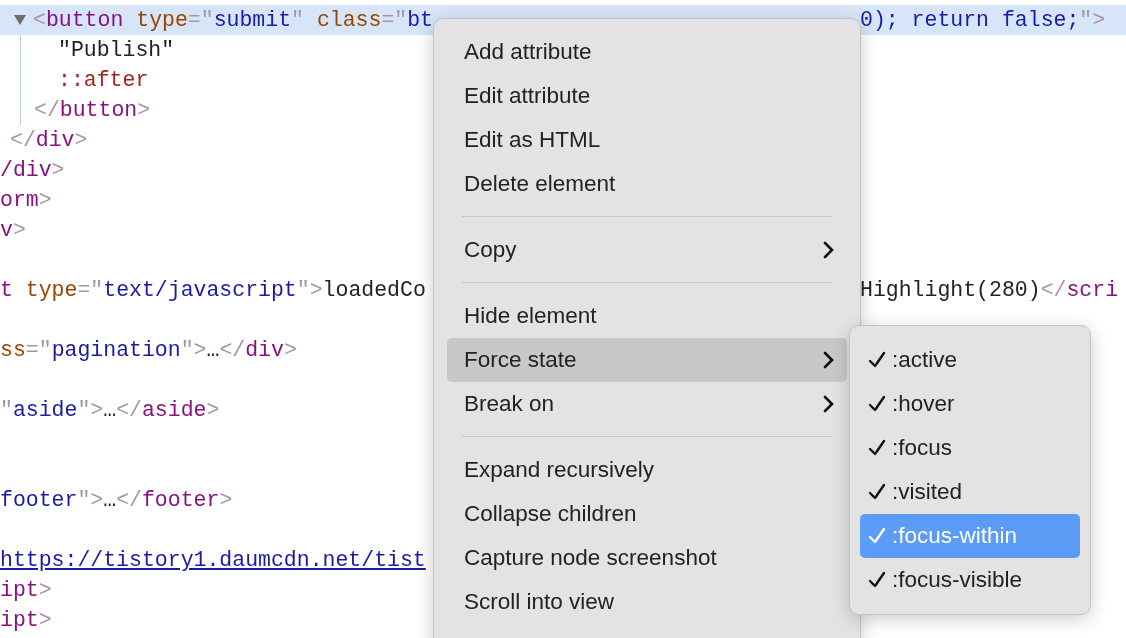 Image resolution: width=1126 pixels, height=638 pixels. I want to click on menu-item: Edit attribute, so click(647, 96).